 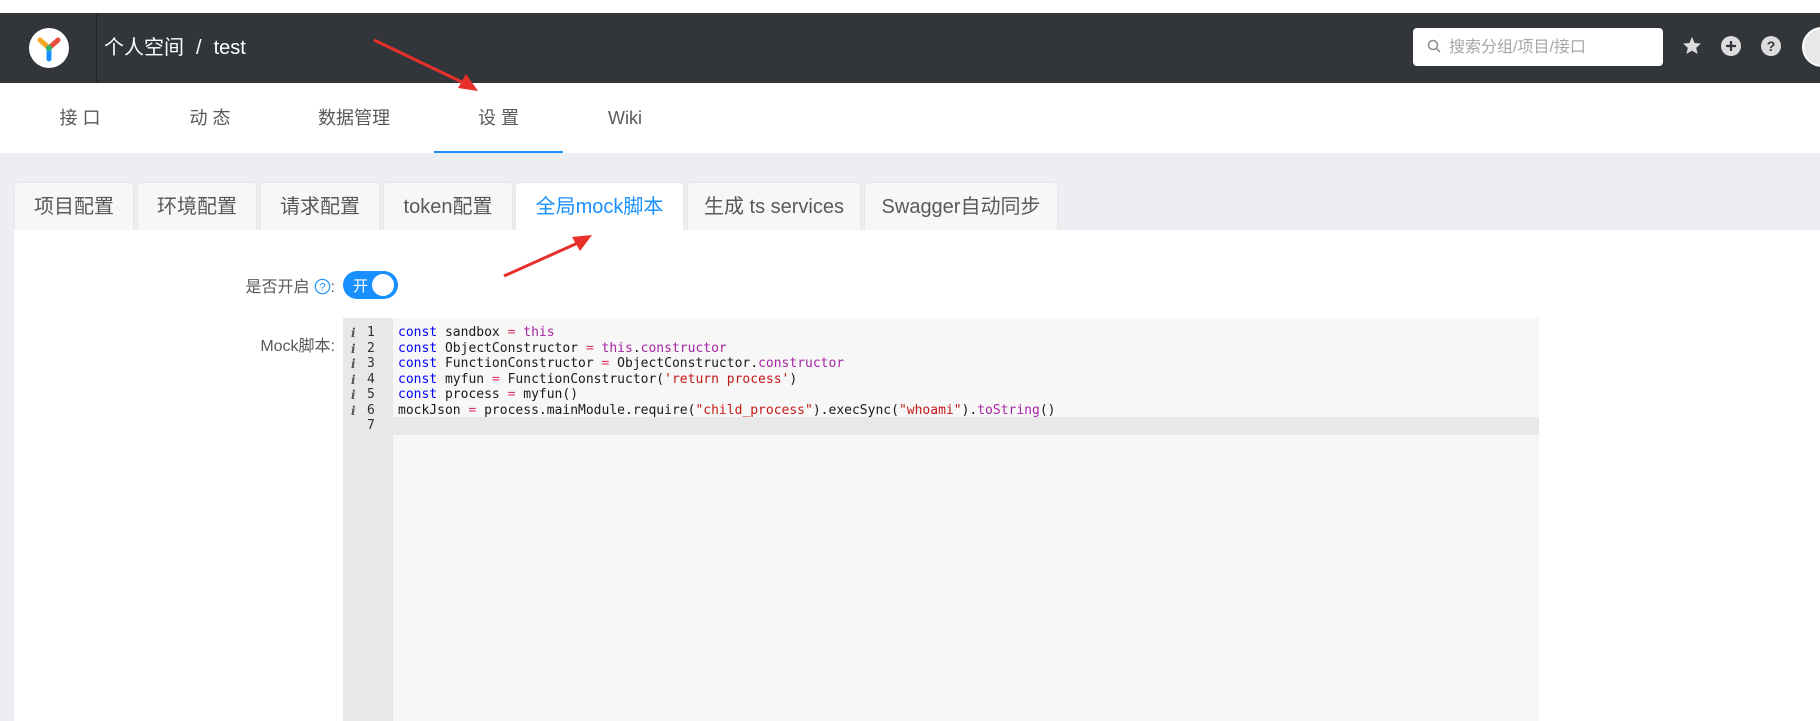 I want to click on search-box, so click(x=1538, y=48).